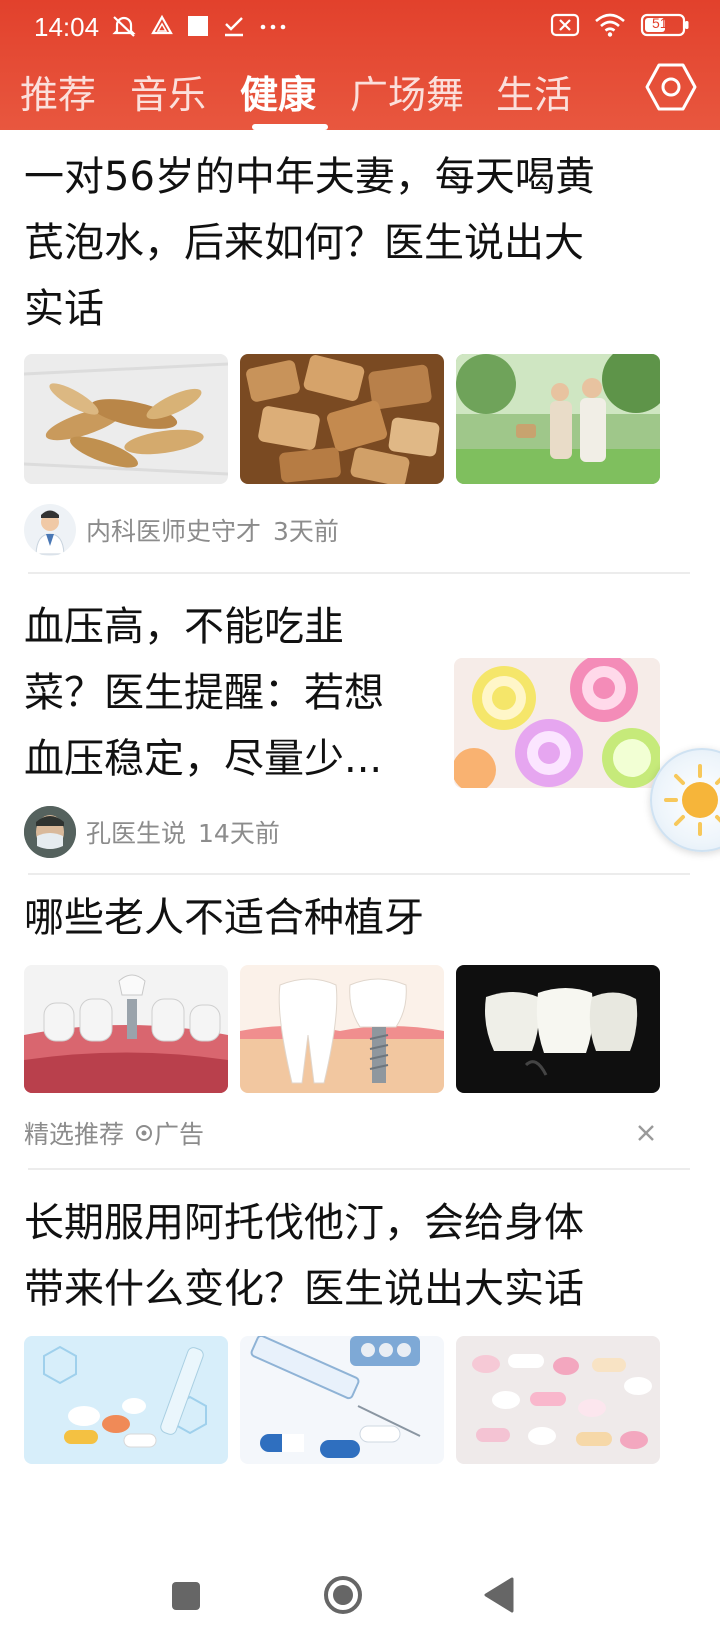 This screenshot has width=720, height=1650. I want to click on ad-meta: 精选推荐 广告, so click(114, 1133).